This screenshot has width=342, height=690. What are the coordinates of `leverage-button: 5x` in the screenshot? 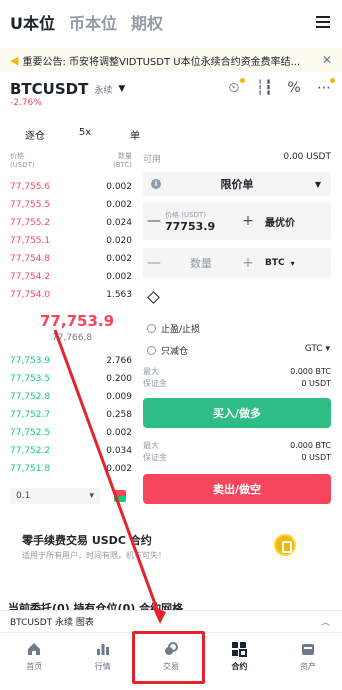 It's located at (85, 134).